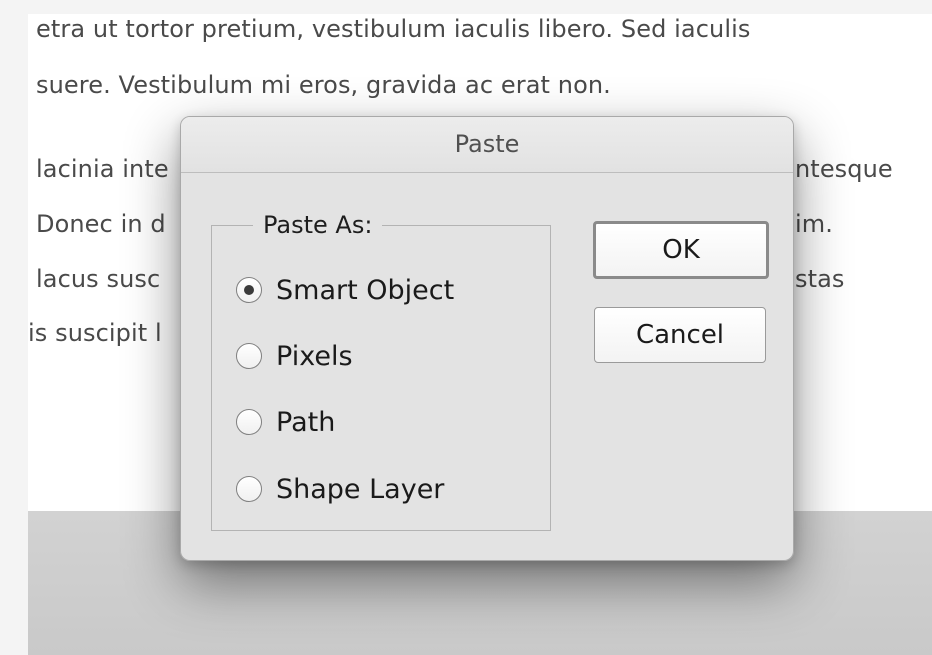 Image resolution: width=932 pixels, height=655 pixels. I want to click on radio-pixels: Pixels, so click(294, 356).